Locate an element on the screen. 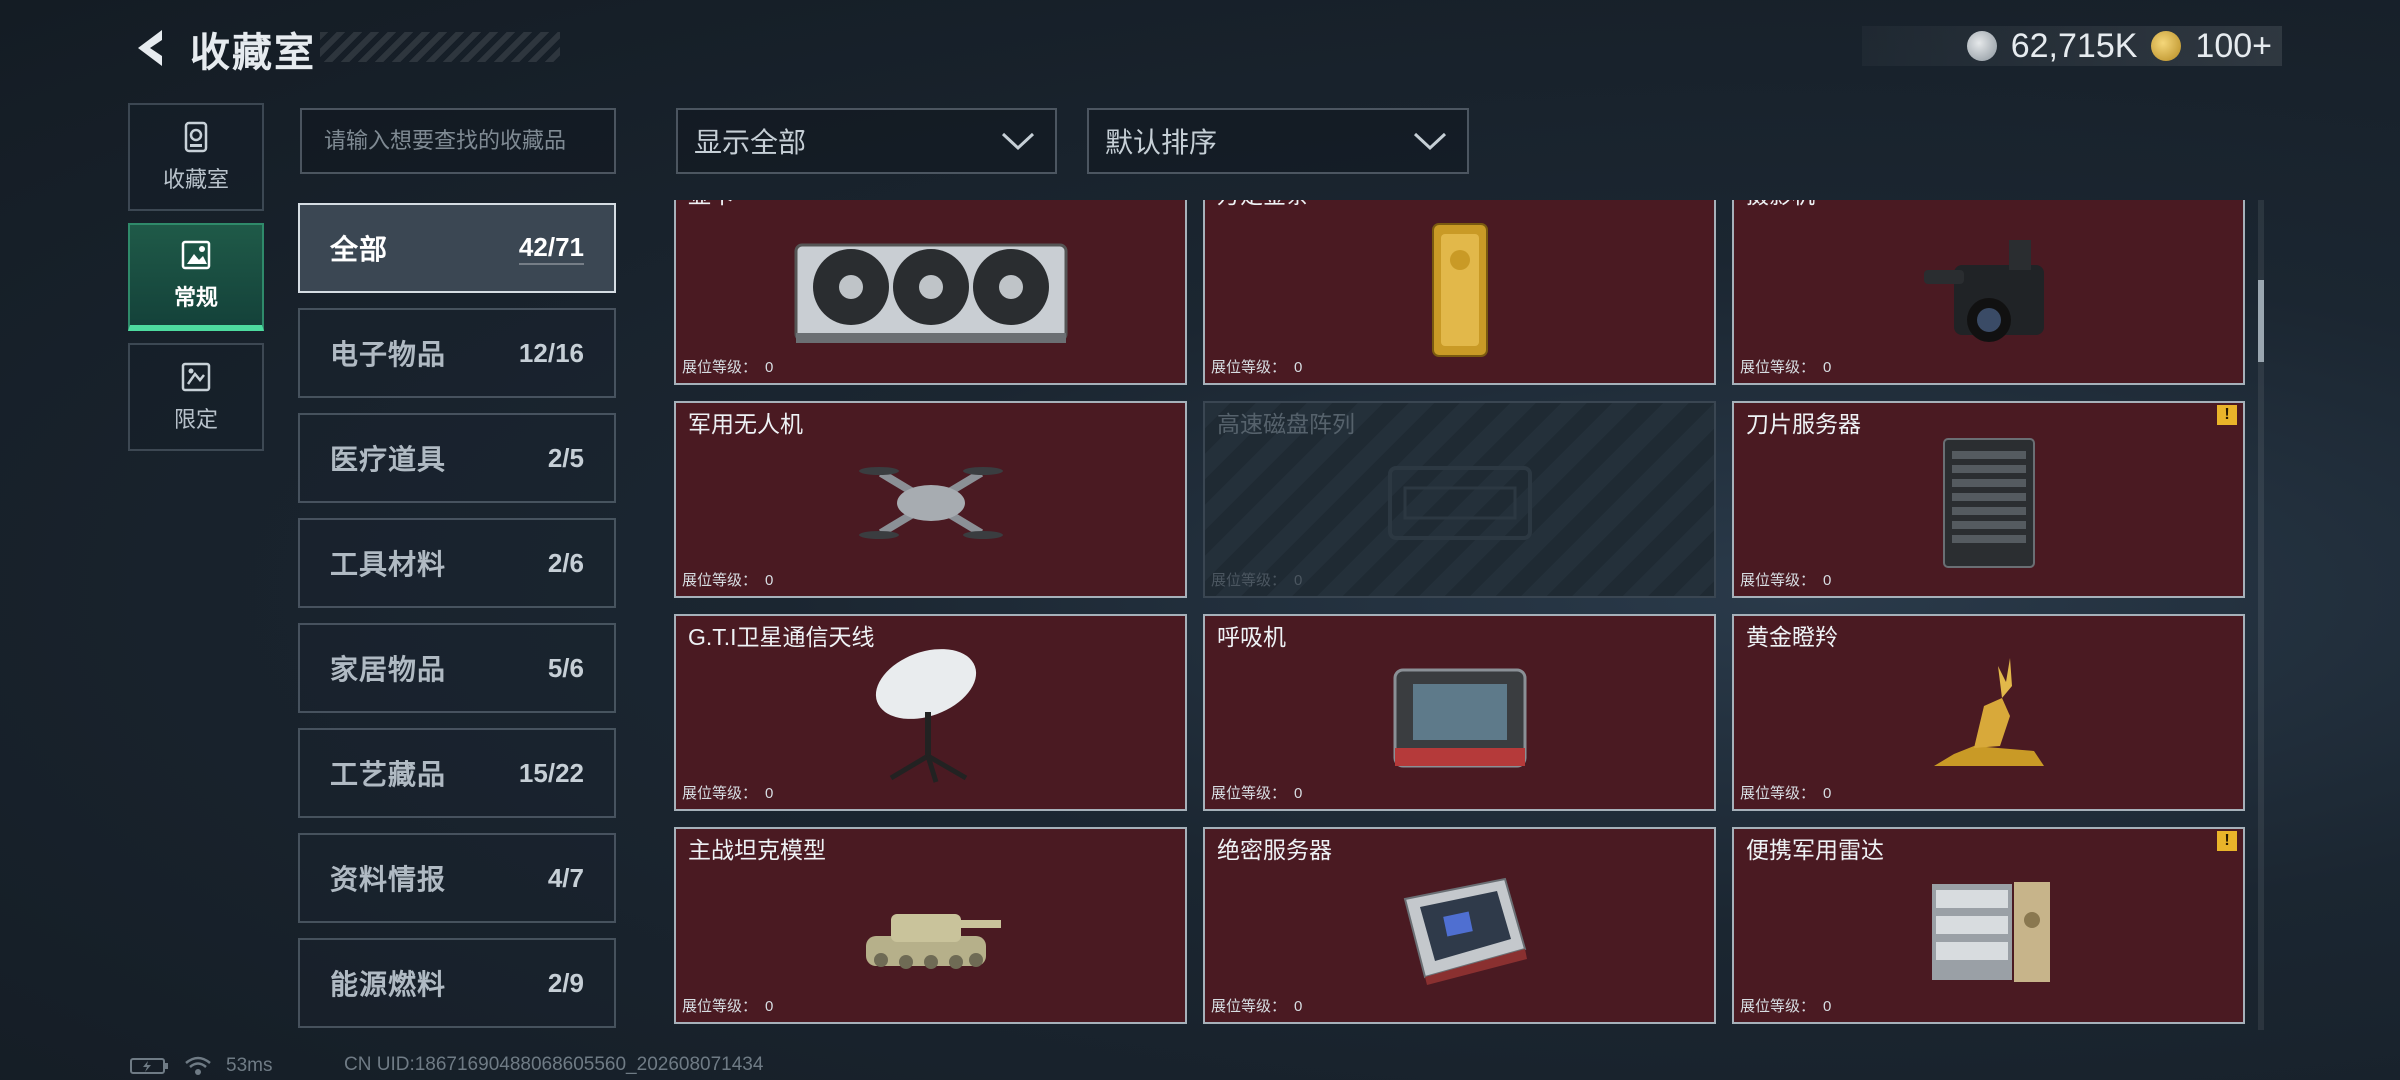  back-button is located at coordinates (152, 48).